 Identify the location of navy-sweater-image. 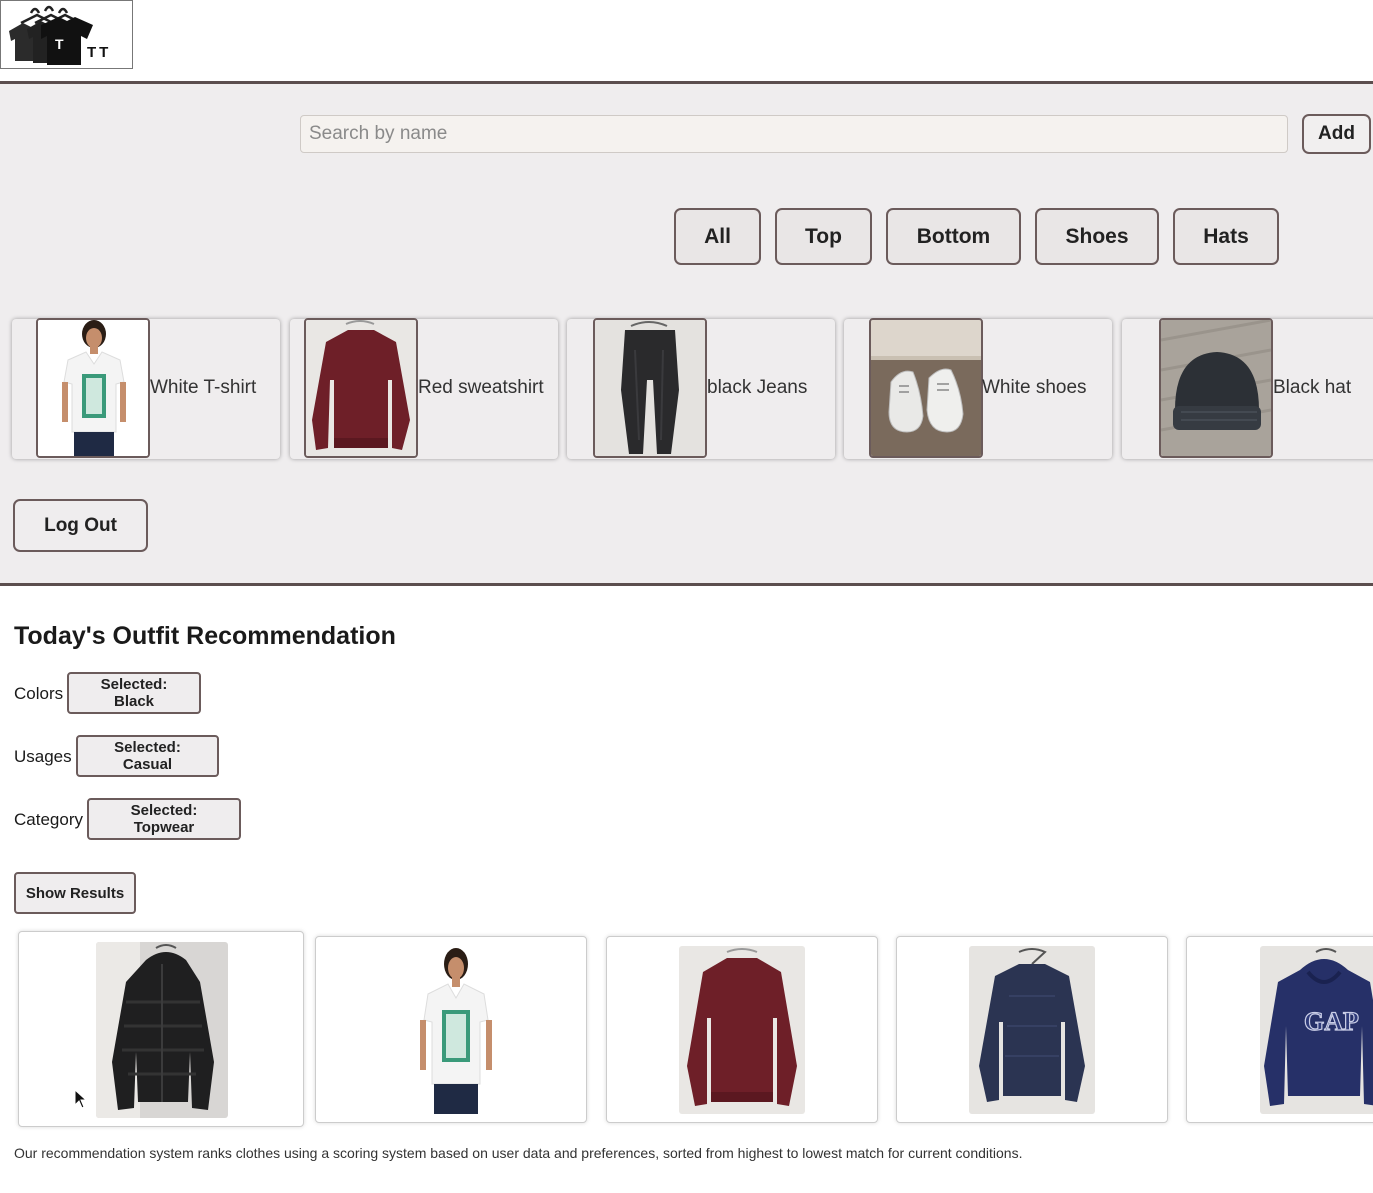
(1032, 1030).